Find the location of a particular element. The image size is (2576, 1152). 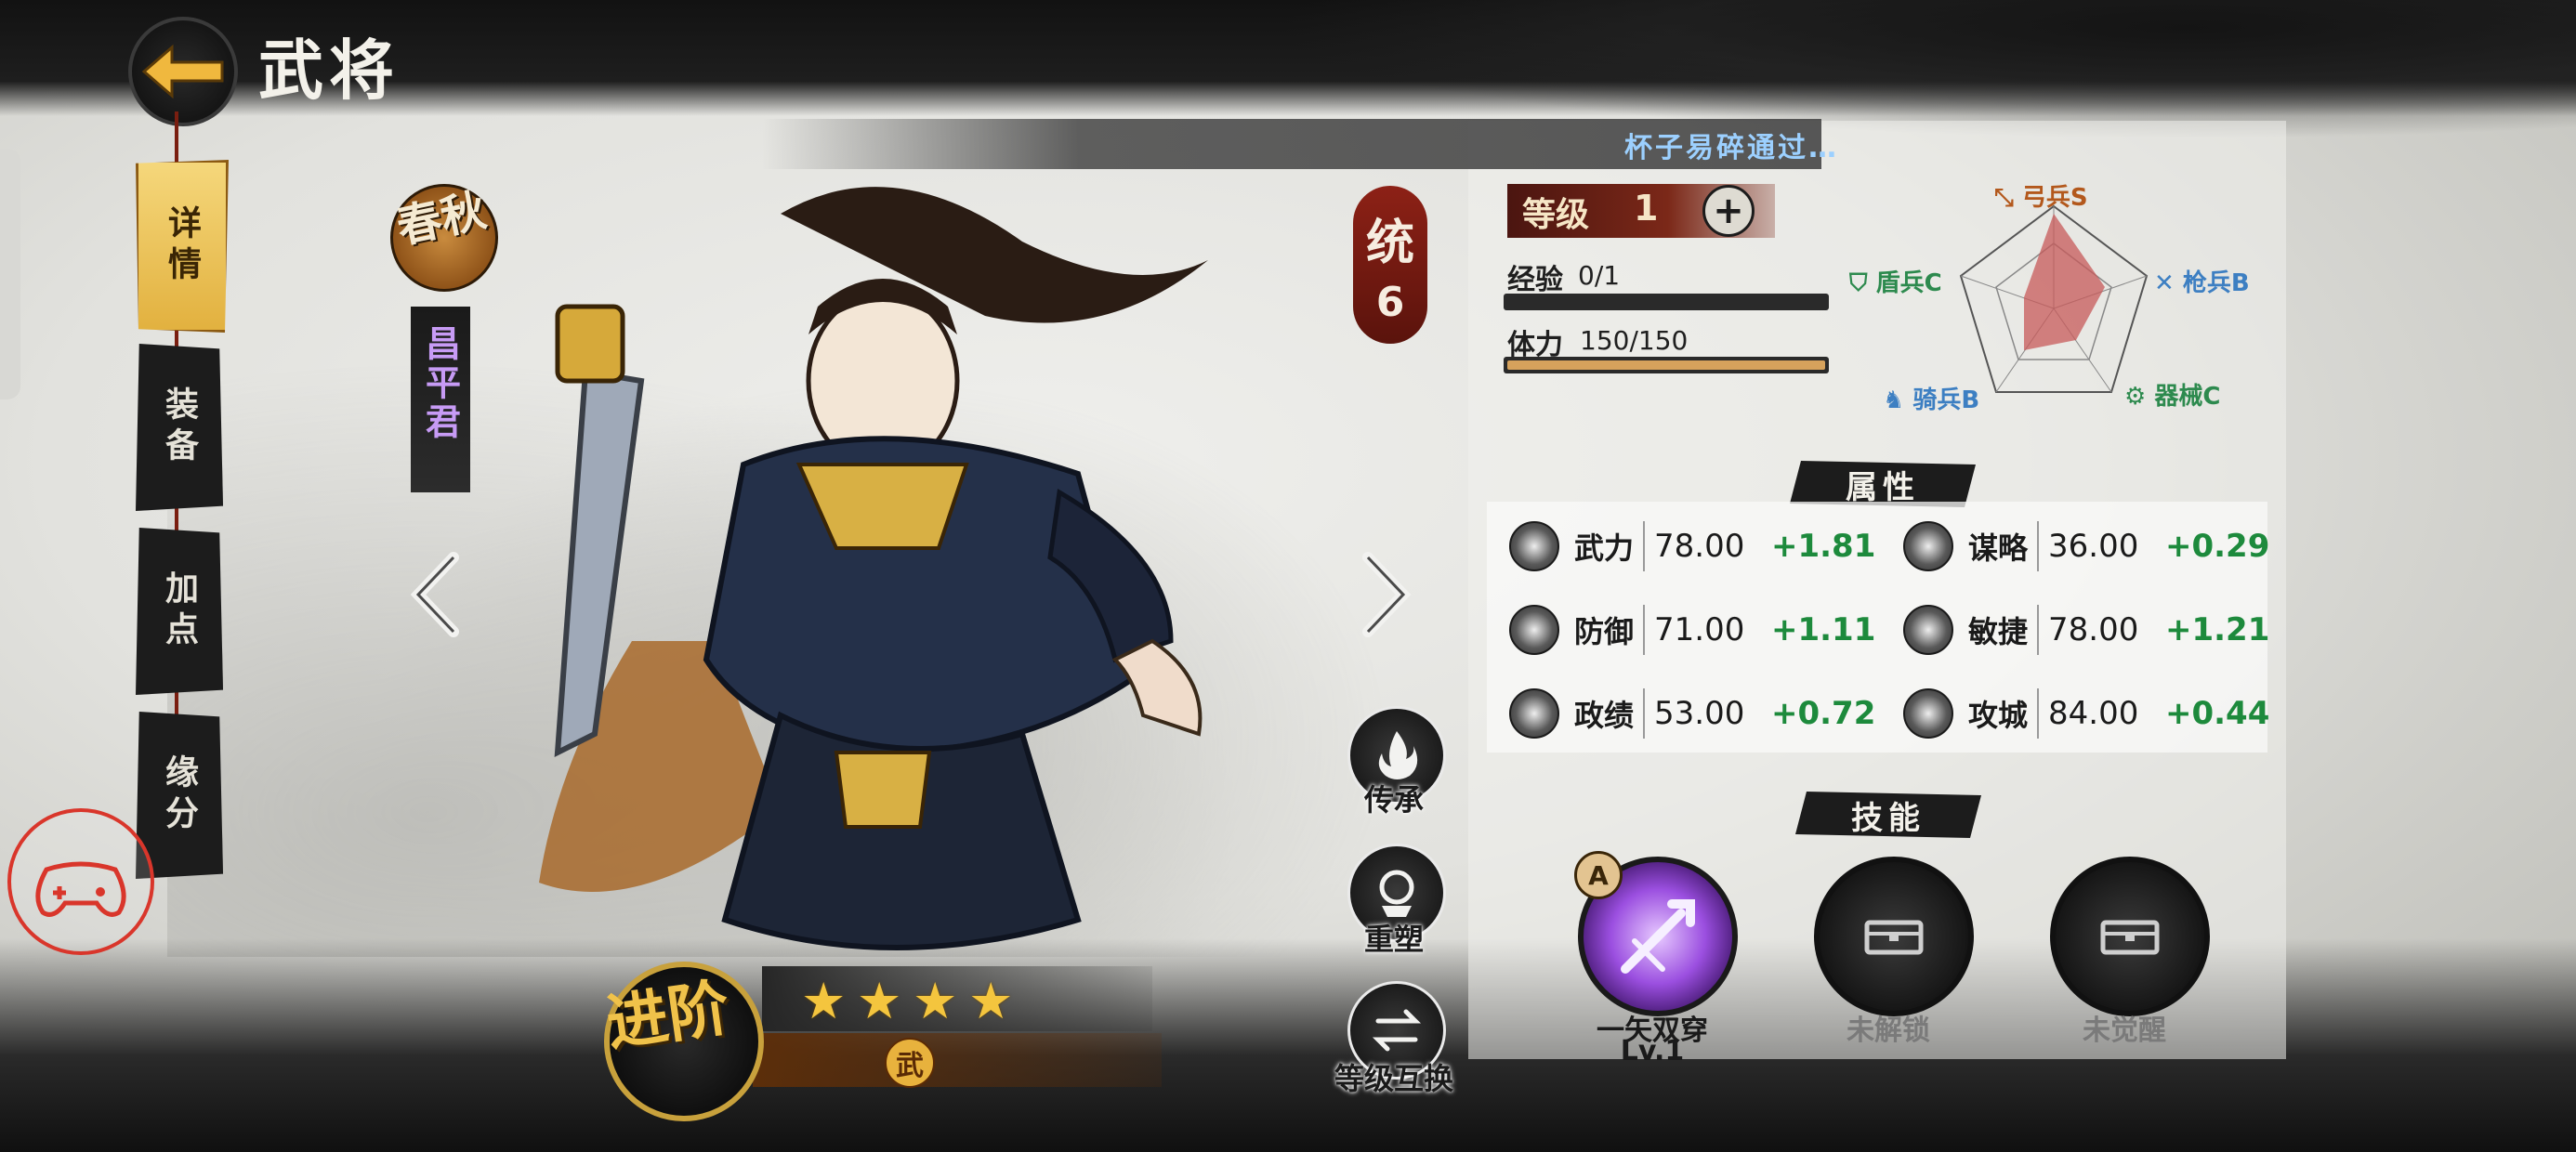

type-band is located at coordinates (957, 1060).